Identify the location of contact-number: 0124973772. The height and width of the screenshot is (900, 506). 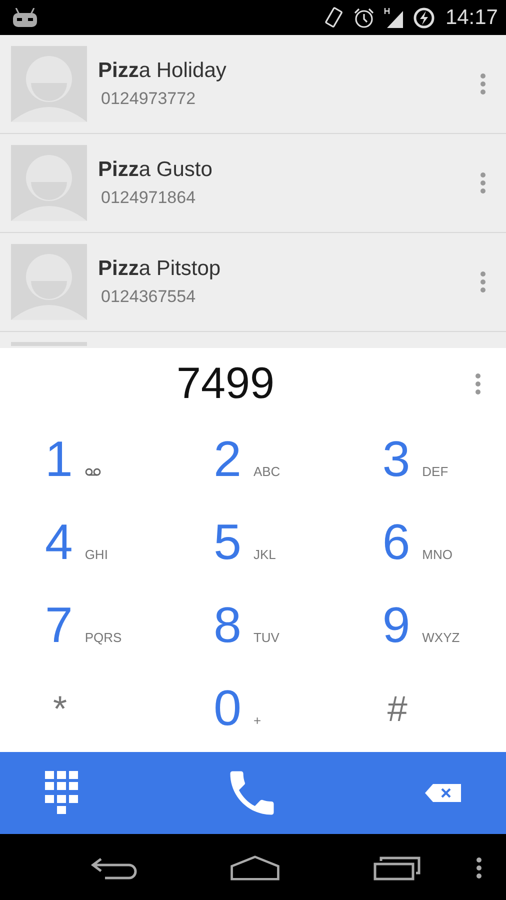
(148, 99).